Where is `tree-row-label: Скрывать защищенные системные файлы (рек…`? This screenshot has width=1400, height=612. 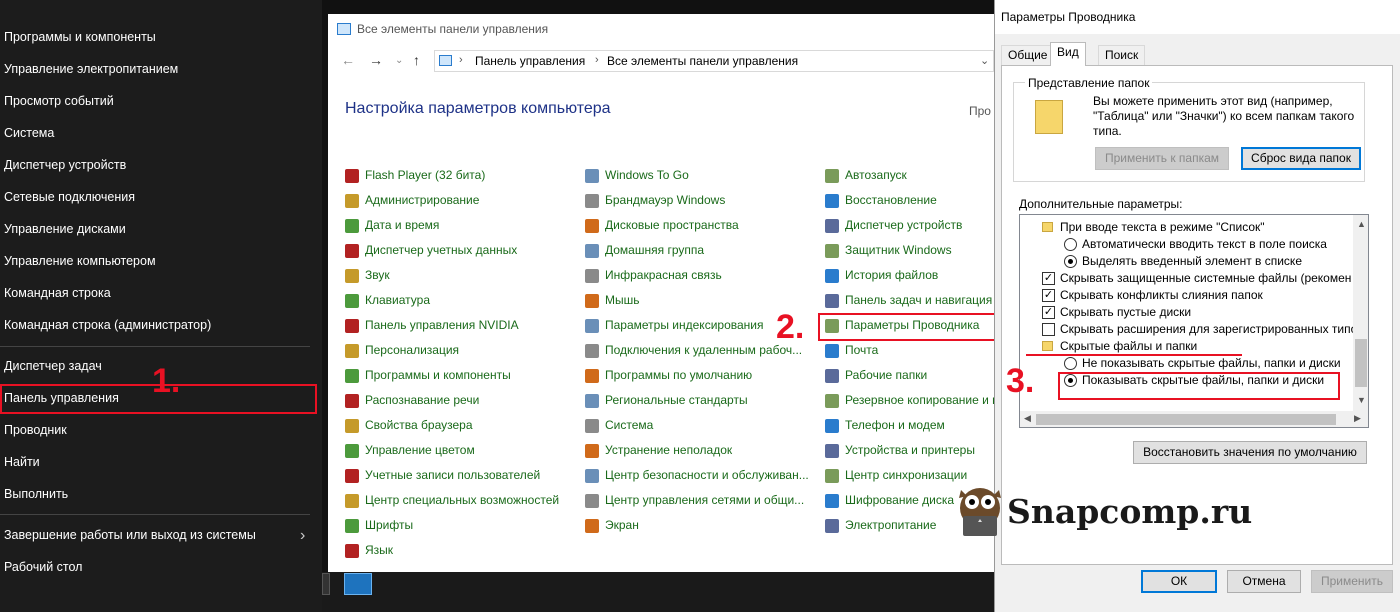 tree-row-label: Скрывать защищенные системные файлы (рек… is located at coordinates (1206, 278).